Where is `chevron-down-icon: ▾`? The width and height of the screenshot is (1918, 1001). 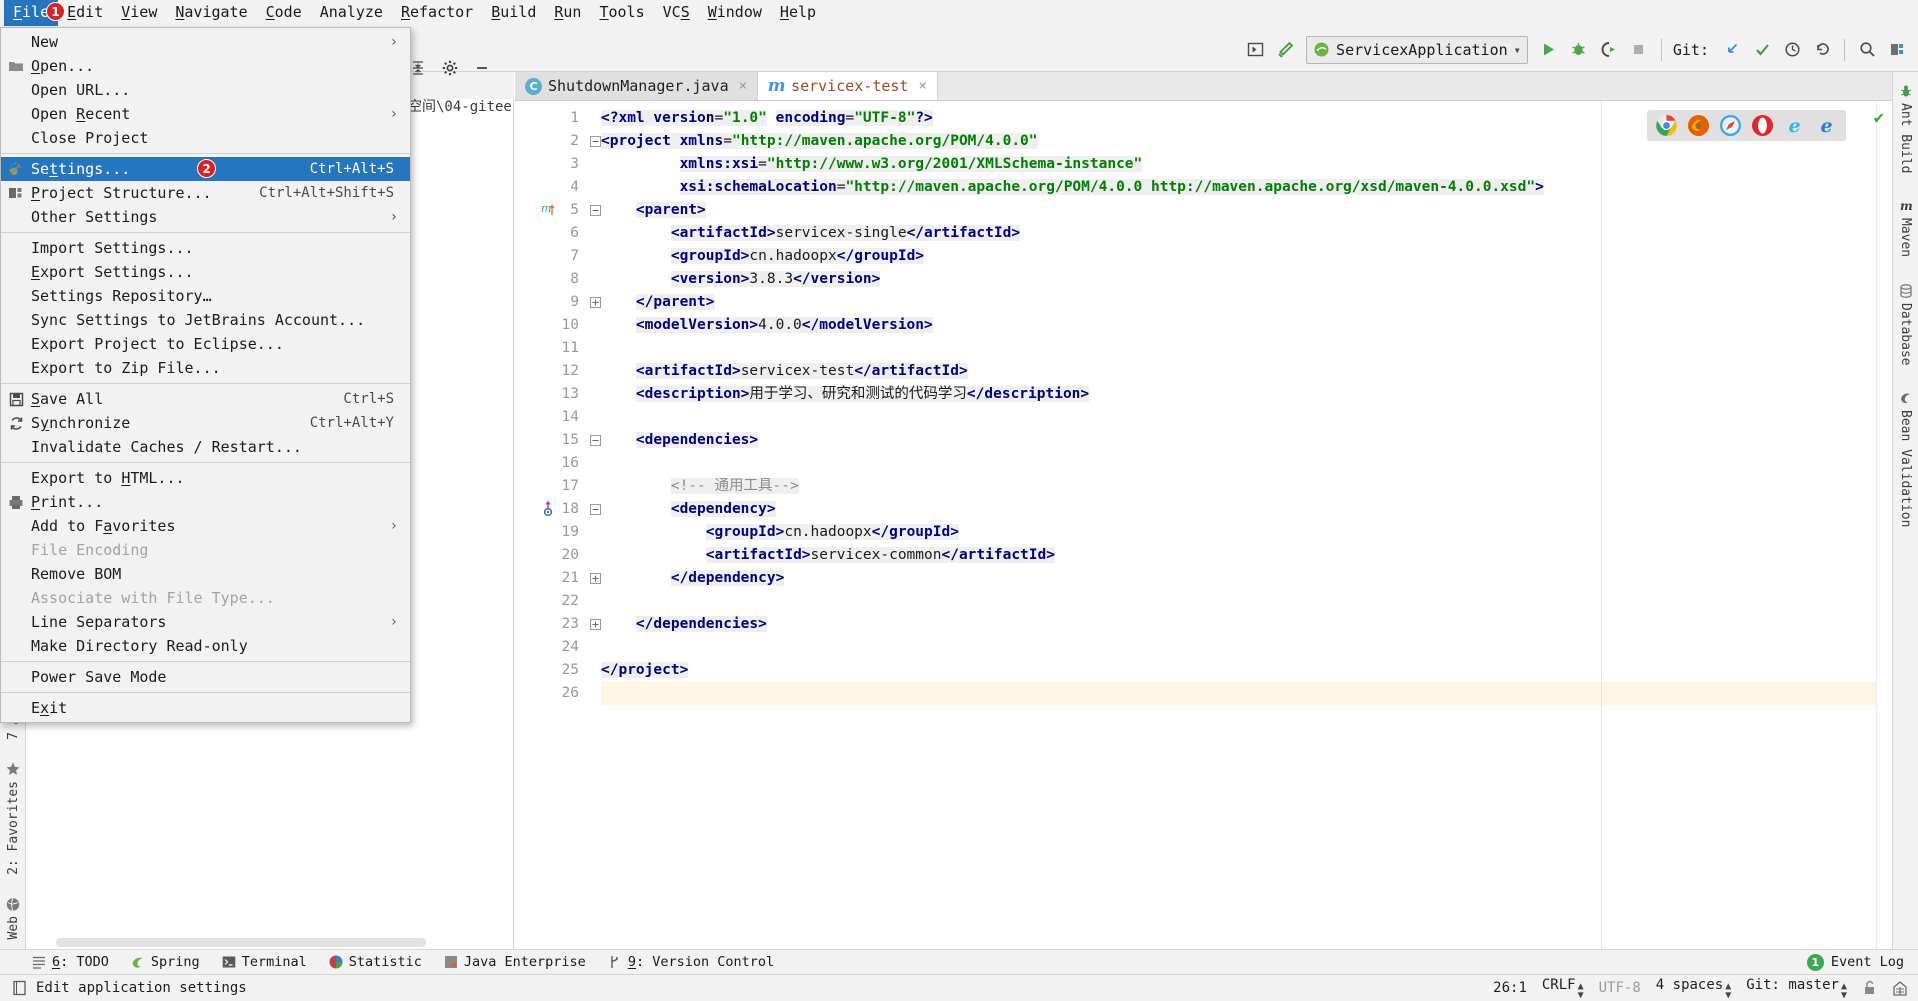
chevron-down-icon: ▾ is located at coordinates (1517, 50).